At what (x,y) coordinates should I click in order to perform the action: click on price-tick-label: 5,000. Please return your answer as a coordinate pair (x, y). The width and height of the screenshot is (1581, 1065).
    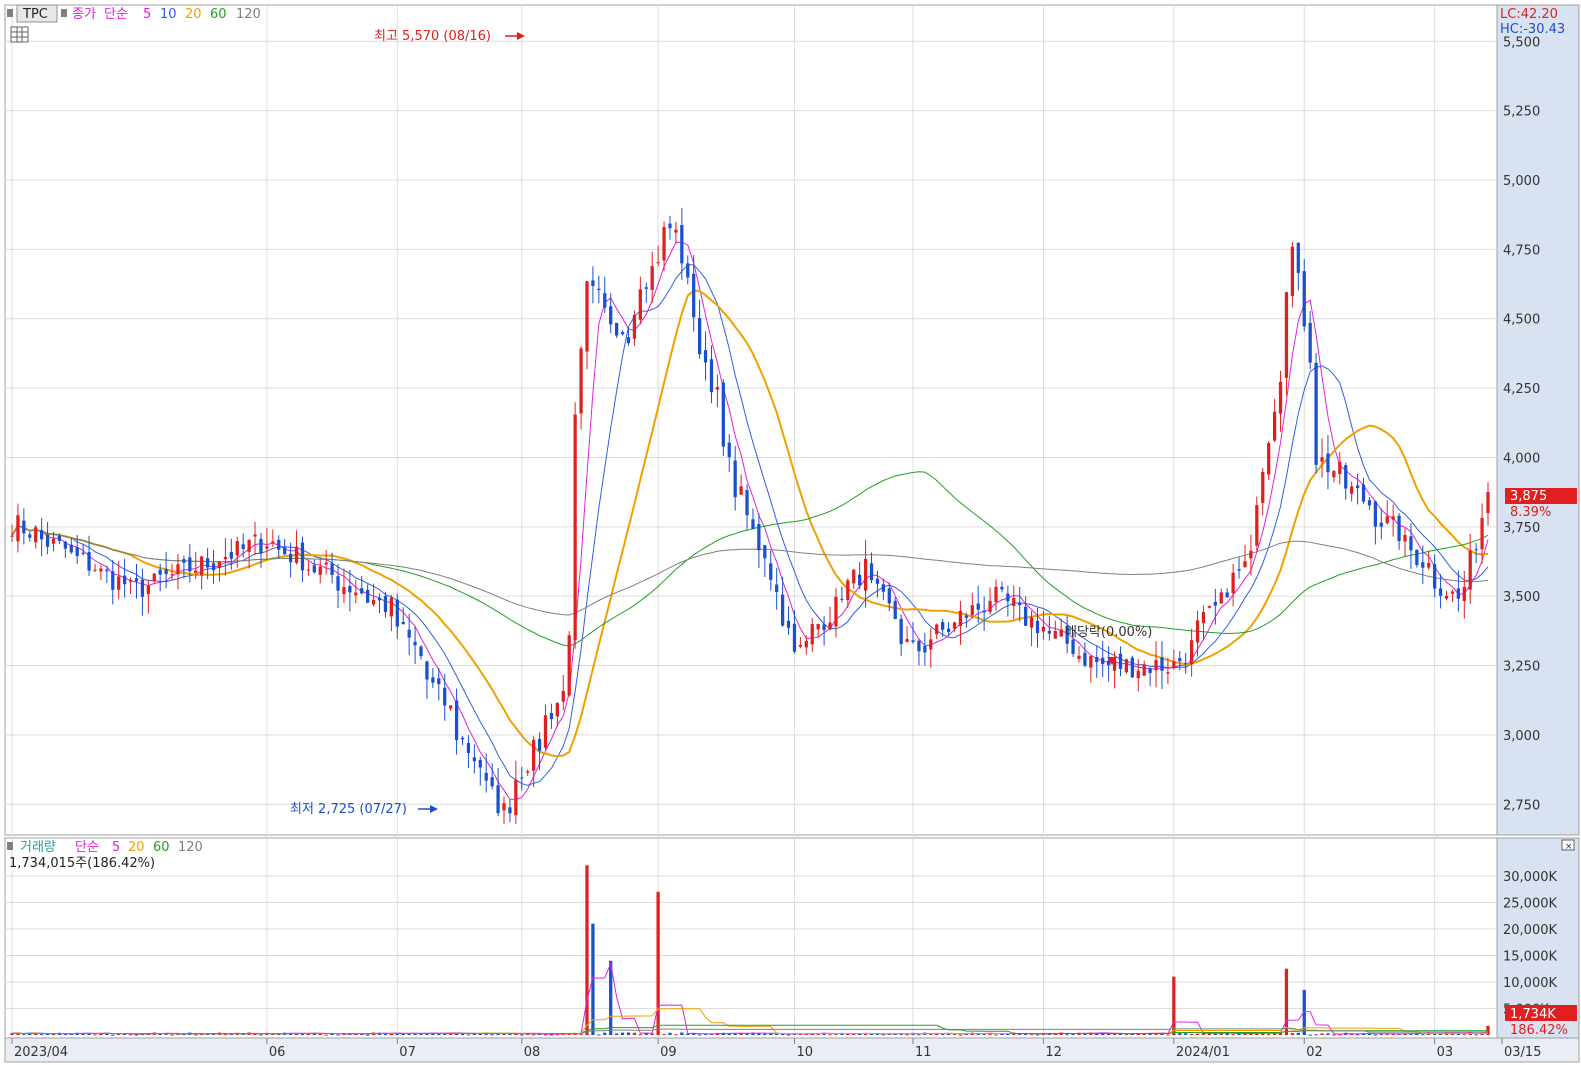
    Looking at the image, I should click on (1521, 181).